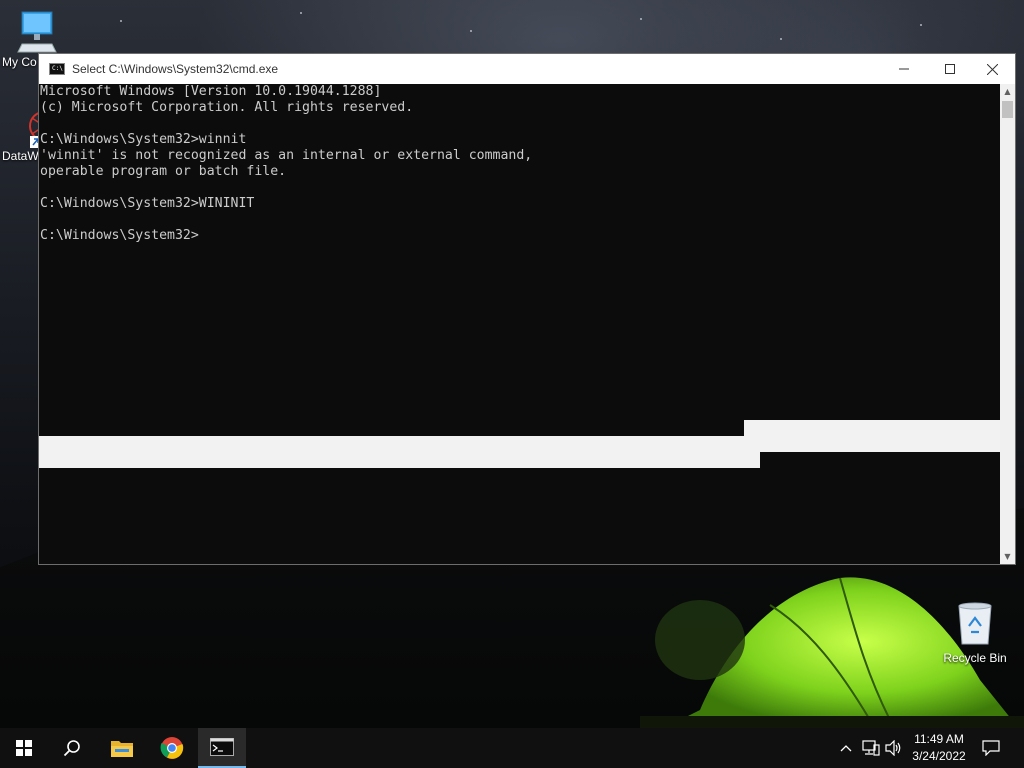 This screenshot has height=768, width=1024. What do you see at coordinates (119, 235) in the screenshot?
I see `console-line: C:\Windows\System32>` at bounding box center [119, 235].